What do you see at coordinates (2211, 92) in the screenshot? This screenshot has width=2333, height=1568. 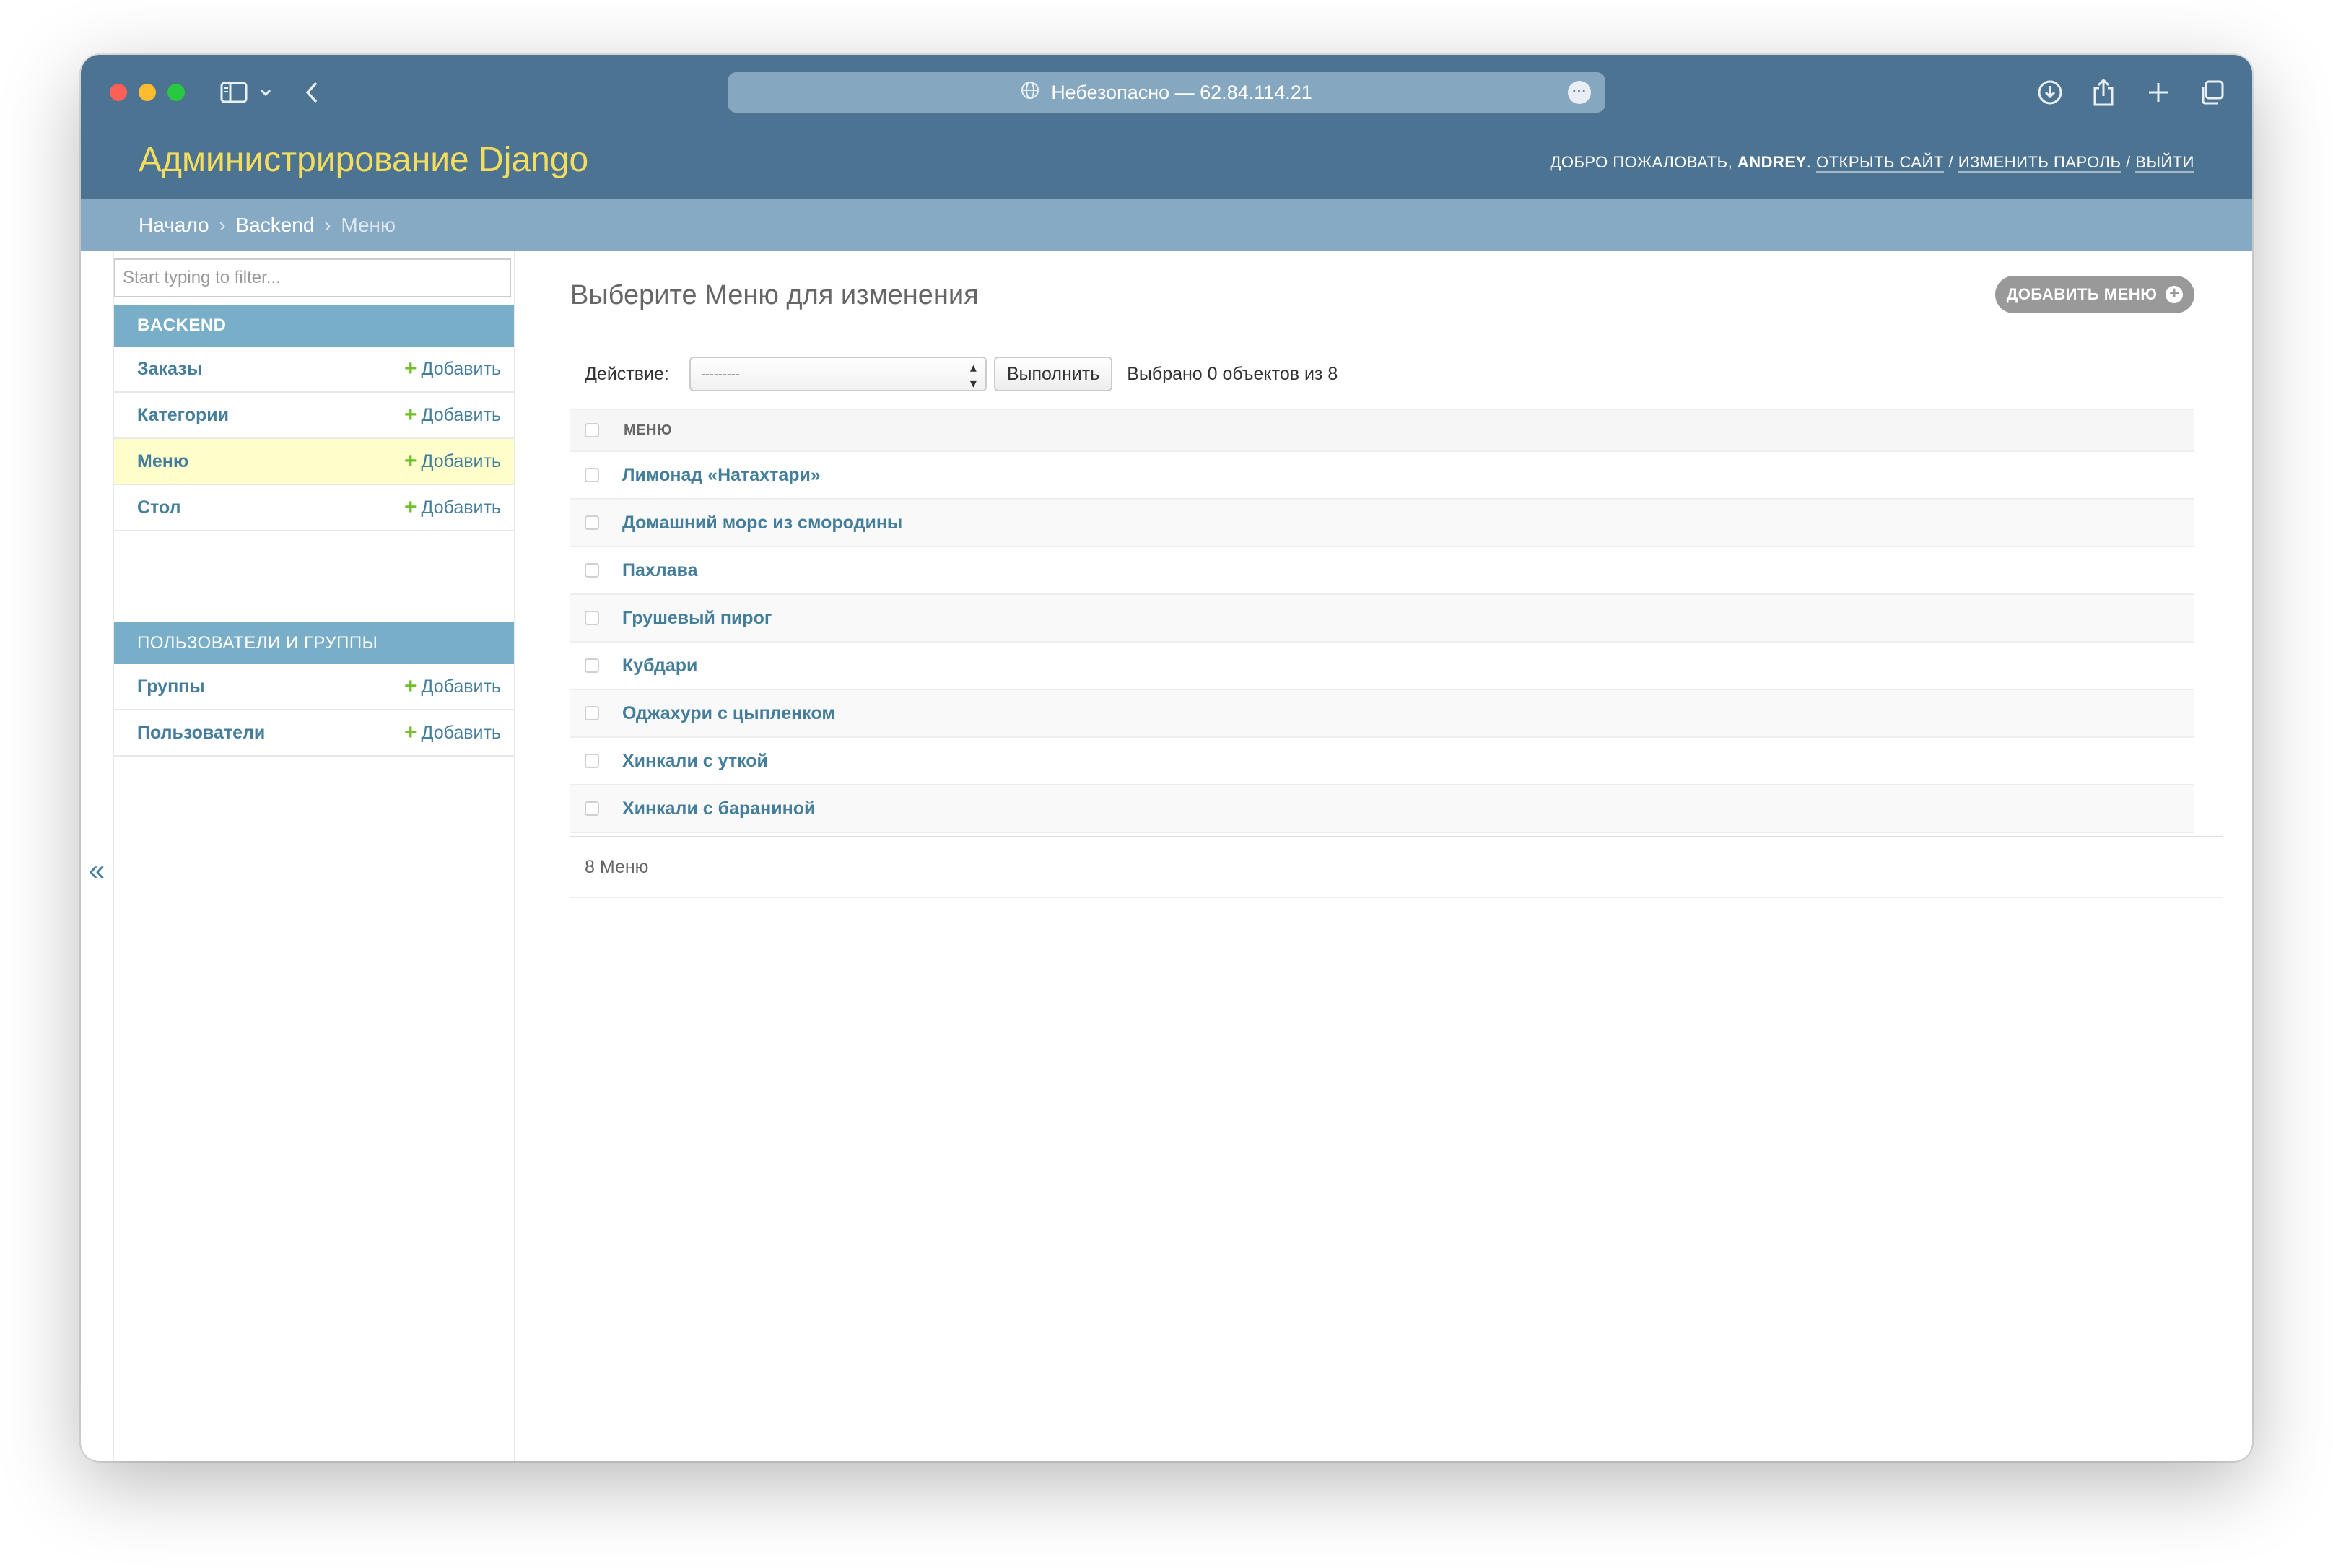 I see `tab-overview-icon` at bounding box center [2211, 92].